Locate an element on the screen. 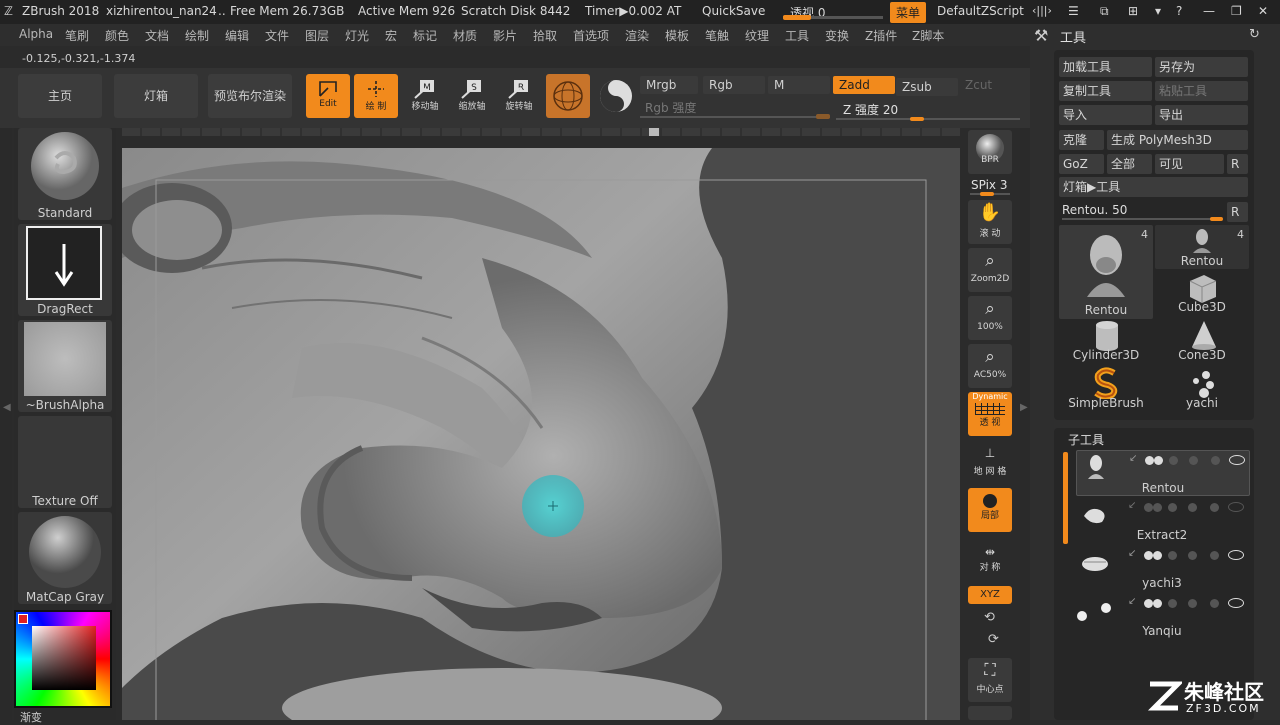 This screenshot has height=725, width=1280. menu-stencil: 模板 is located at coordinates (677, 35).